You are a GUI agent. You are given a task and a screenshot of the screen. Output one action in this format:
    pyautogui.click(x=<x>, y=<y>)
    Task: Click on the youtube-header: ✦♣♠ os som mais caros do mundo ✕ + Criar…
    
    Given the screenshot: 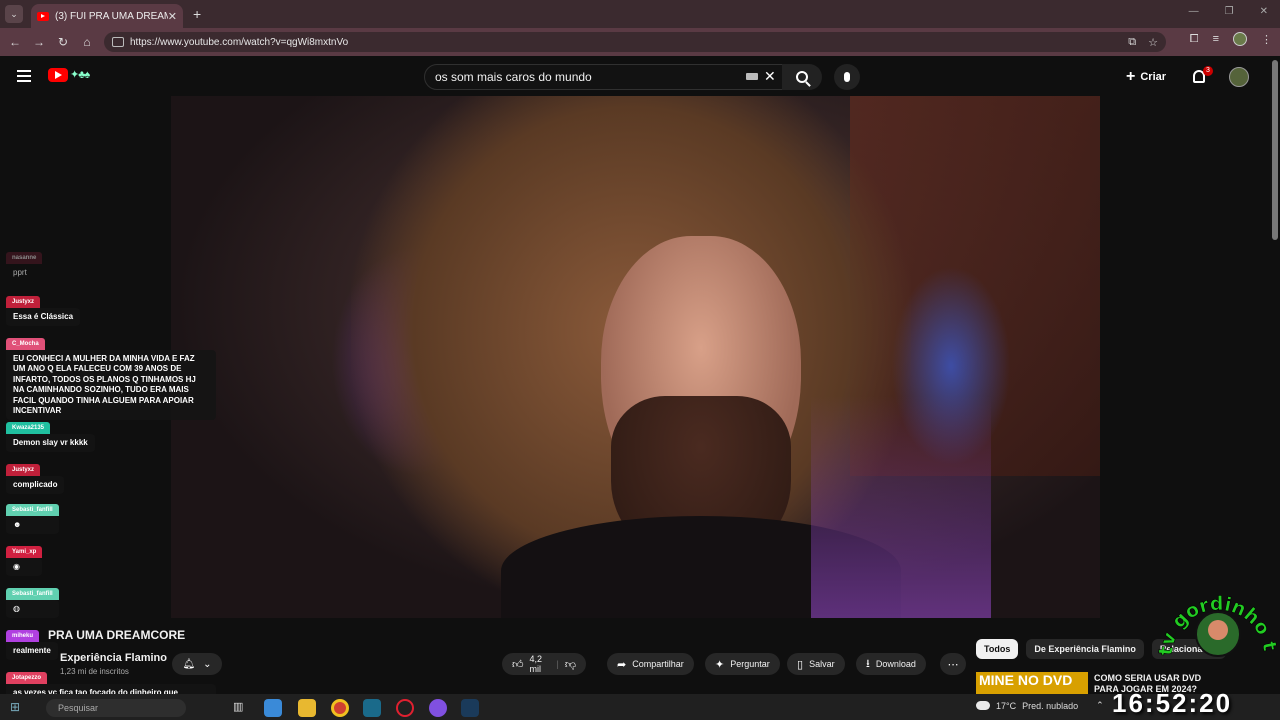 What is the action you would take?
    pyautogui.click(x=640, y=76)
    